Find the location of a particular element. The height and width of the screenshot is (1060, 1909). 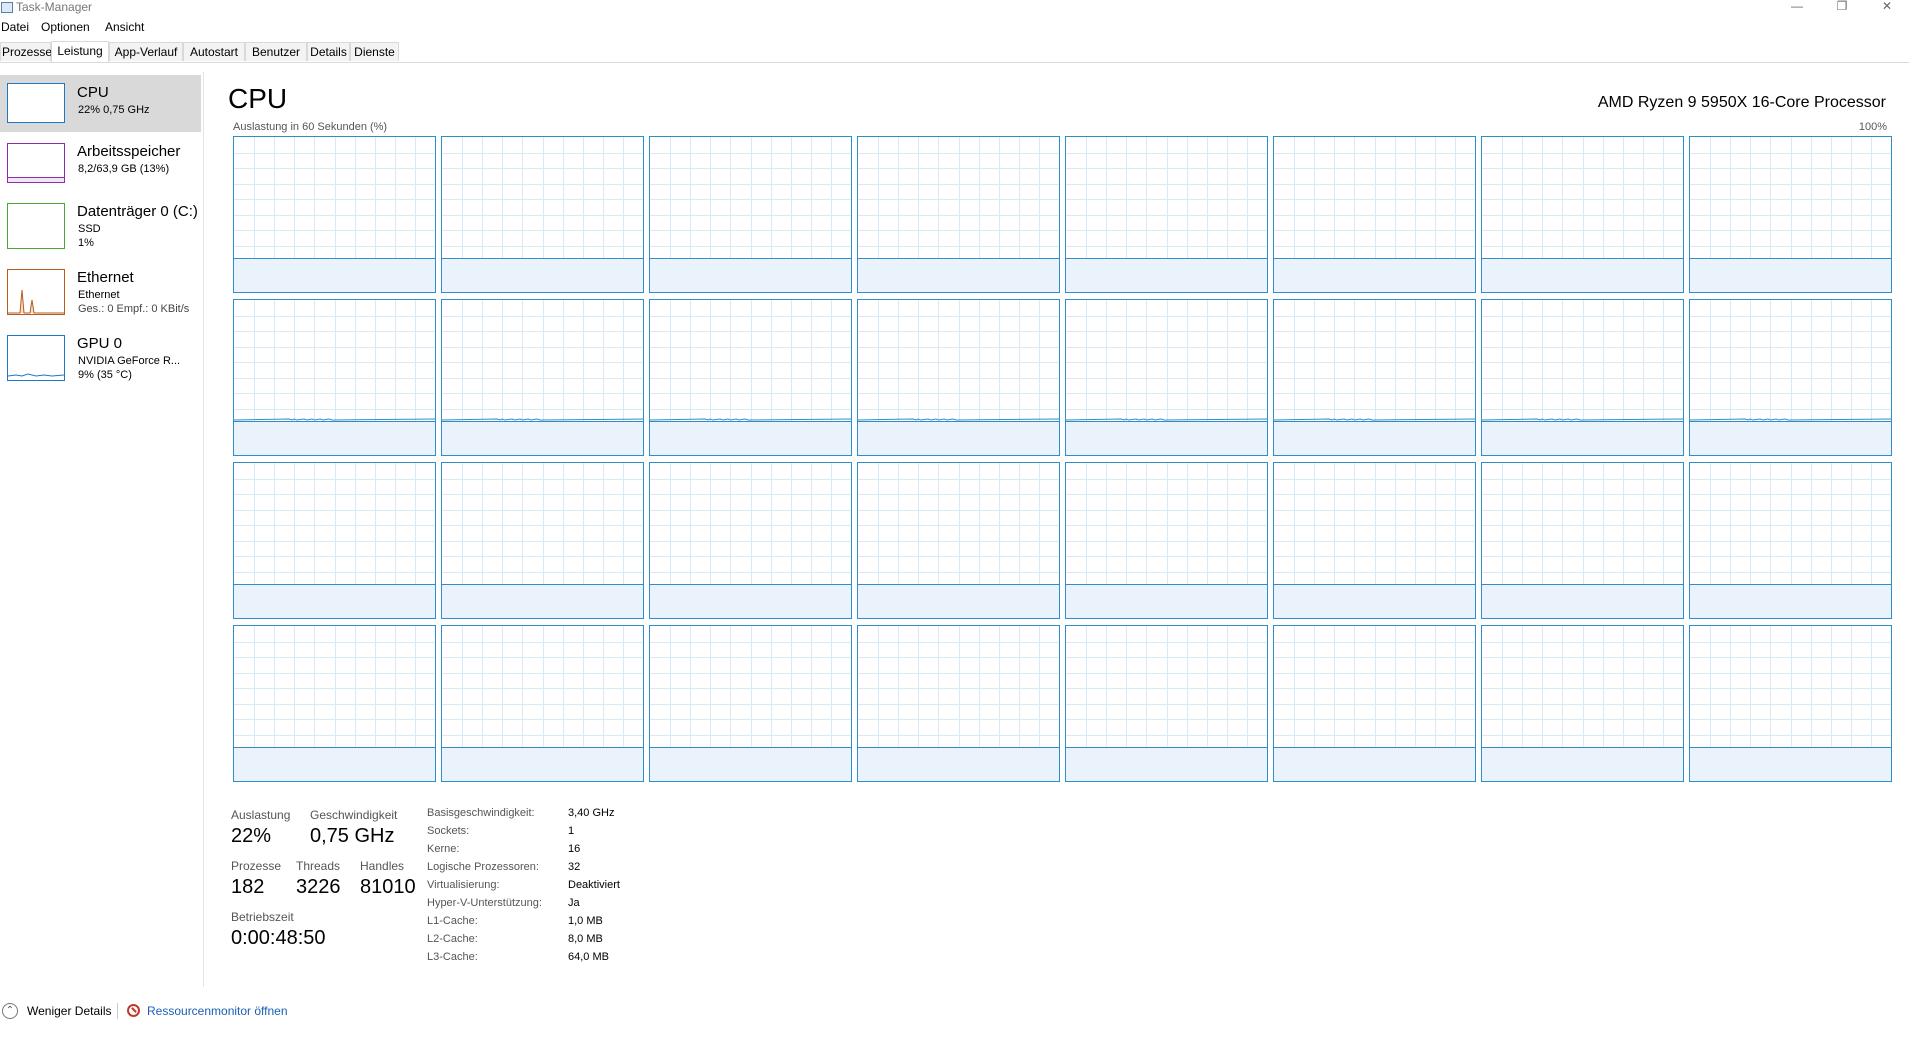

graph-axis-label: Auslastung in 60 Sekunden (%) is located at coordinates (310, 127).